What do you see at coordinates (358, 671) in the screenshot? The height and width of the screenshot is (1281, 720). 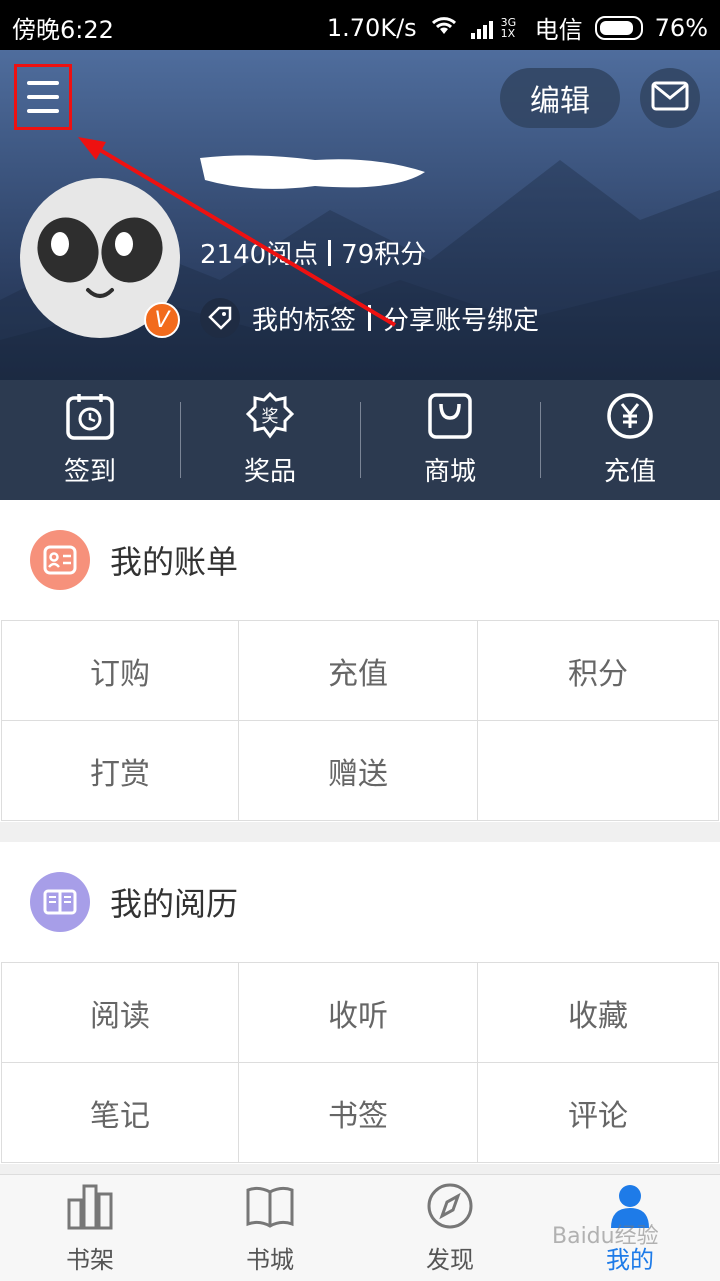 I see `bill-recharge: 充值` at bounding box center [358, 671].